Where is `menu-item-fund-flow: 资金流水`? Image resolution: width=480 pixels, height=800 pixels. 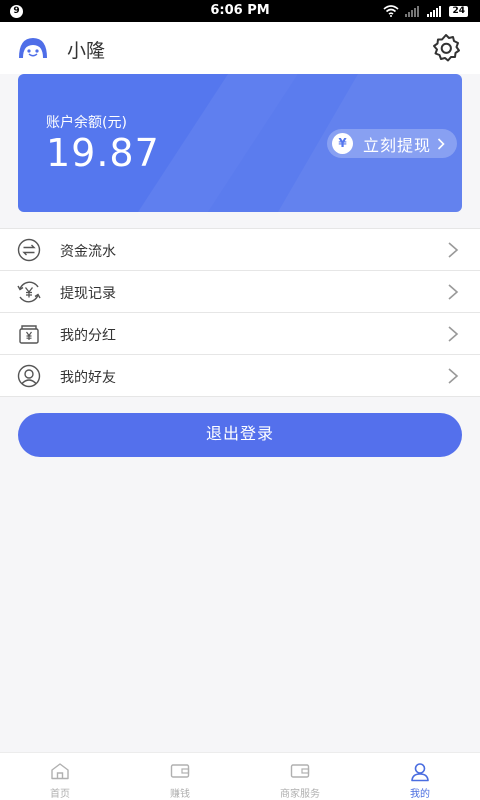 menu-item-fund-flow: 资金流水 is located at coordinates (240, 250).